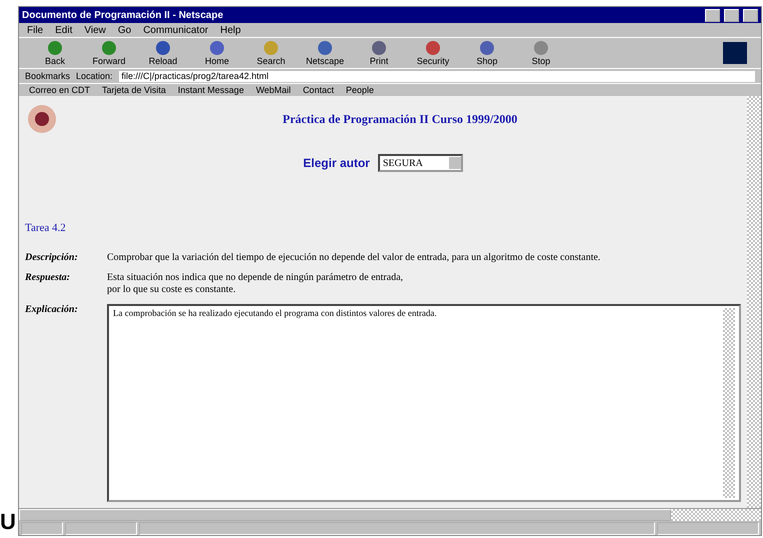 This screenshot has width=763, height=538. What do you see at coordinates (52, 310) in the screenshot?
I see `field-label: Explicación:` at bounding box center [52, 310].